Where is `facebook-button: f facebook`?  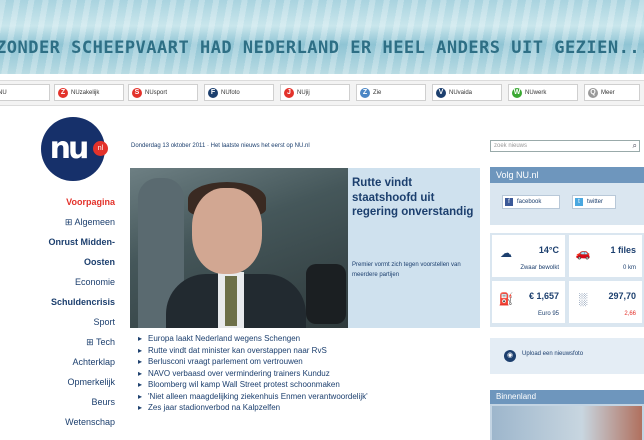
facebook-button: f facebook is located at coordinates (531, 202).